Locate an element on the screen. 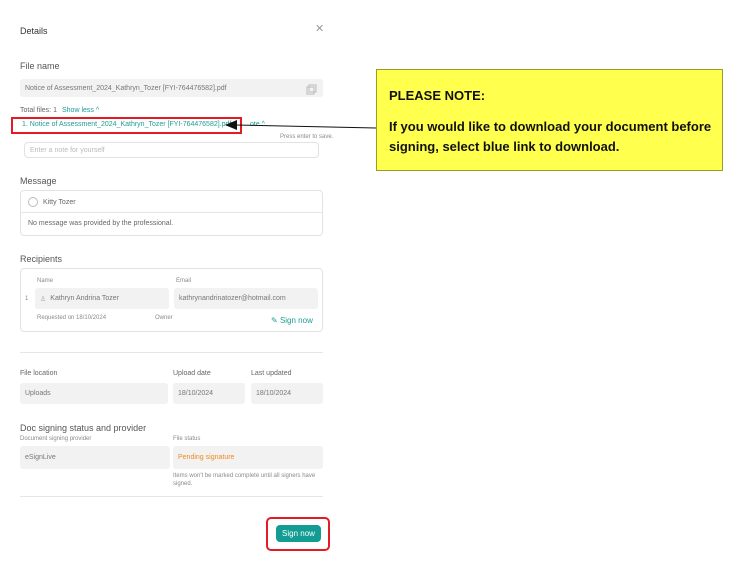  upload-date-value: 18/10/2024 is located at coordinates (196, 393).